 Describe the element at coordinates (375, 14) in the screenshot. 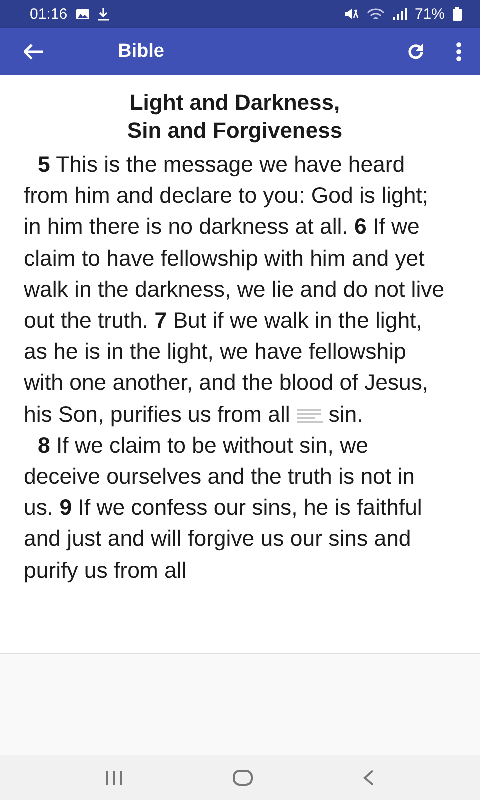

I see `wifi-icon` at that location.